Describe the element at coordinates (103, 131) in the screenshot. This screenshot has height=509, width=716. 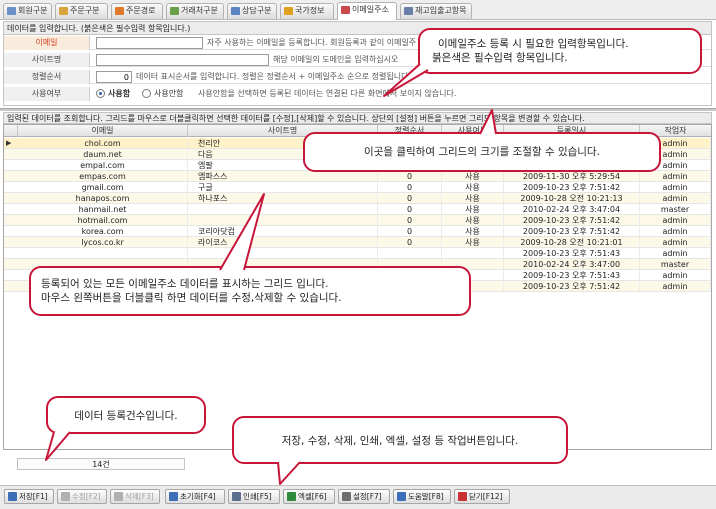
I see `col-email: 이메일` at that location.